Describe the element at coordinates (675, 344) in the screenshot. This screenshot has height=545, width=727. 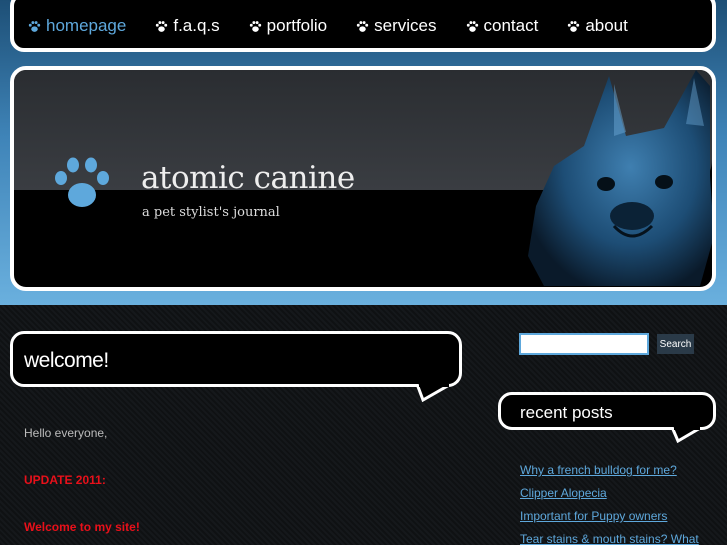
I see `search-button: Search` at that location.